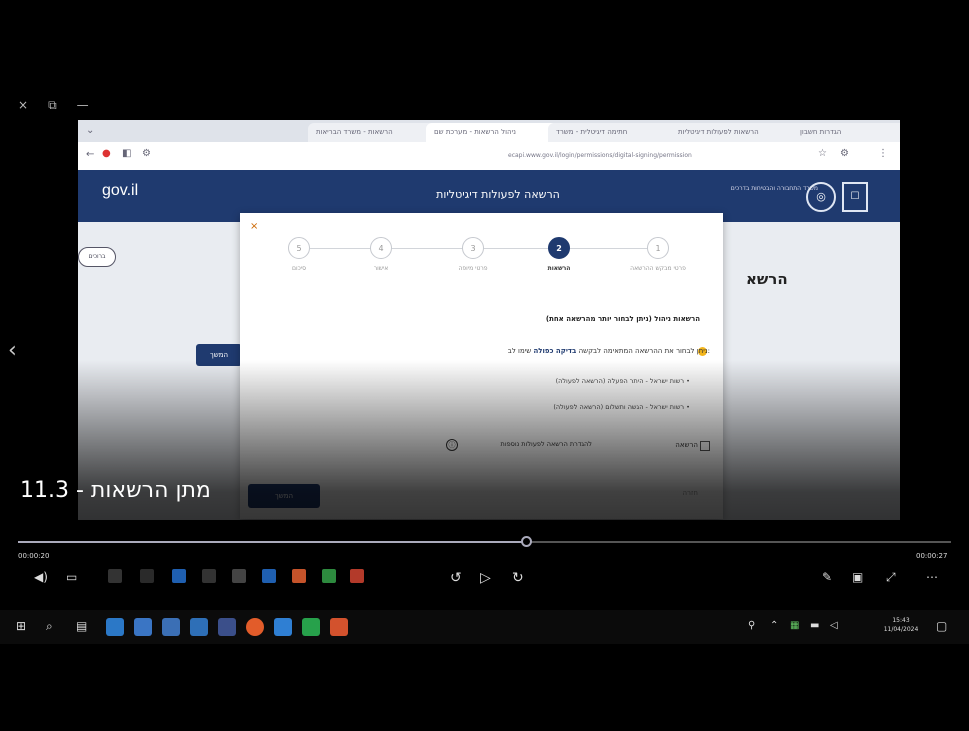  I want to click on record-icon: ●, so click(106, 153).